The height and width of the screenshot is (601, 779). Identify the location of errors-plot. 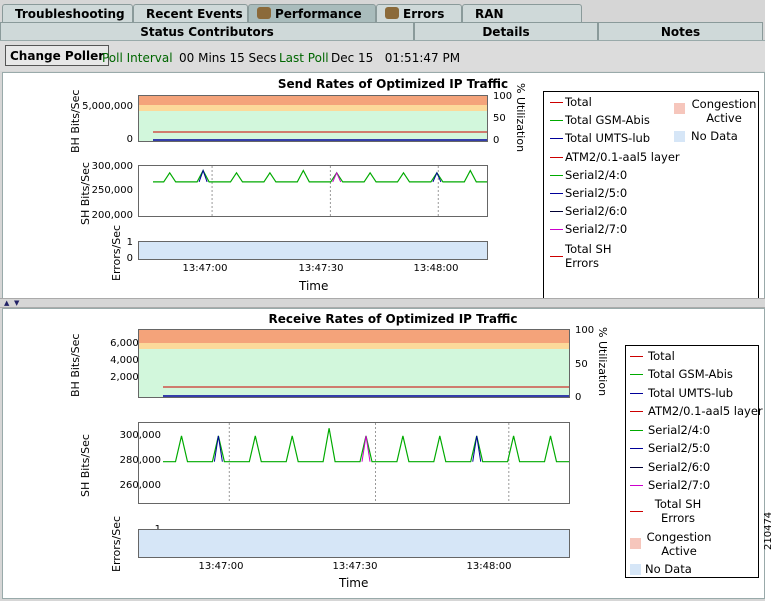
(313, 250).